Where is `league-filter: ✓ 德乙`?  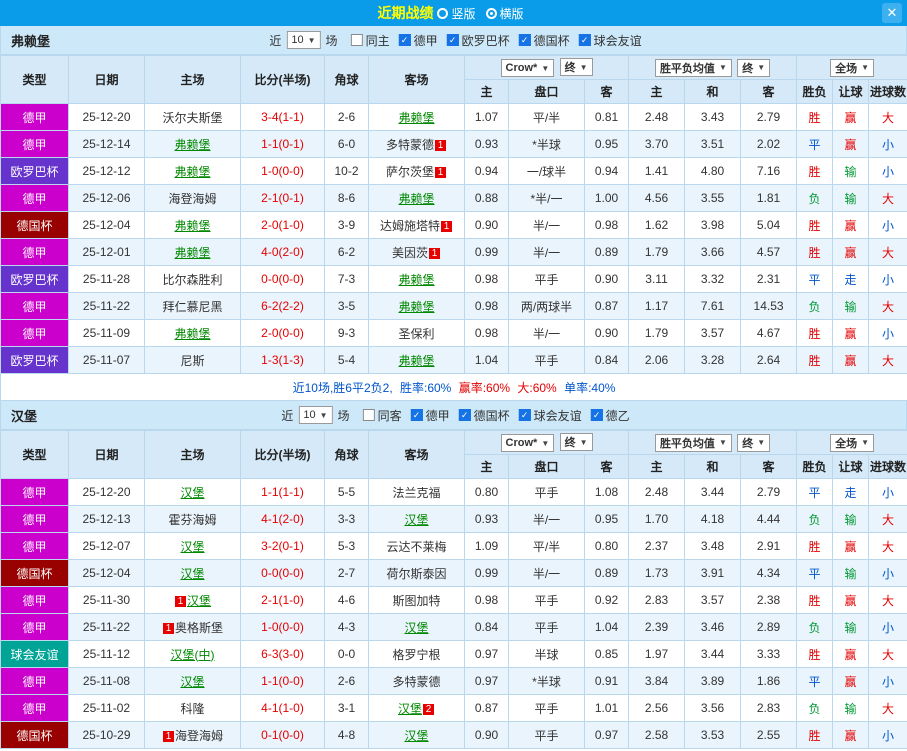
league-filter: ✓ 德乙 is located at coordinates (610, 415).